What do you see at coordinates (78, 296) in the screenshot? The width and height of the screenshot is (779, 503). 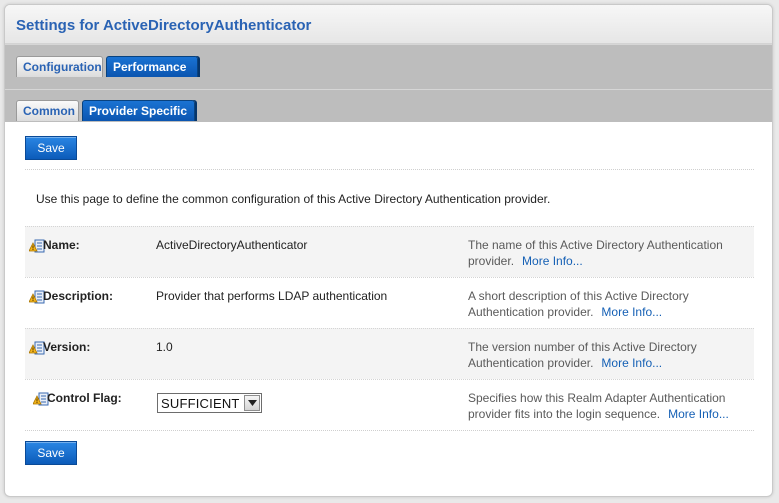 I see `field-label-description: Description:` at bounding box center [78, 296].